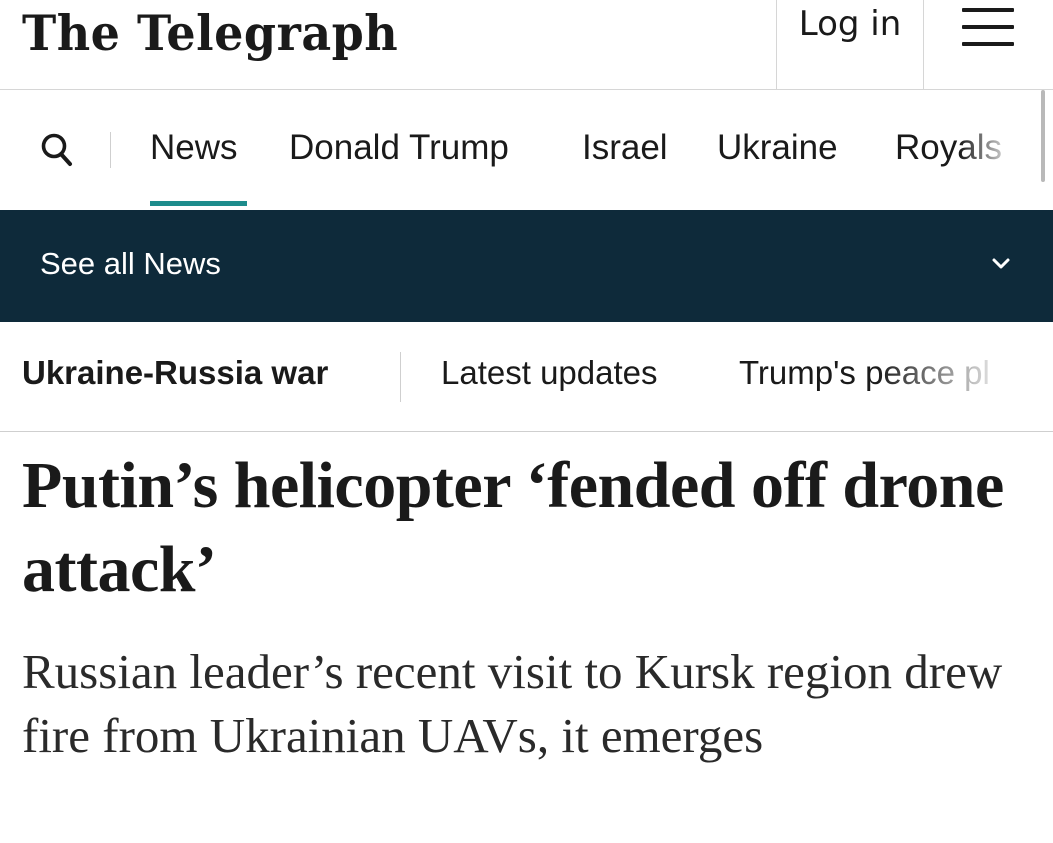  I want to click on active-tab-indicator, so click(198, 203).